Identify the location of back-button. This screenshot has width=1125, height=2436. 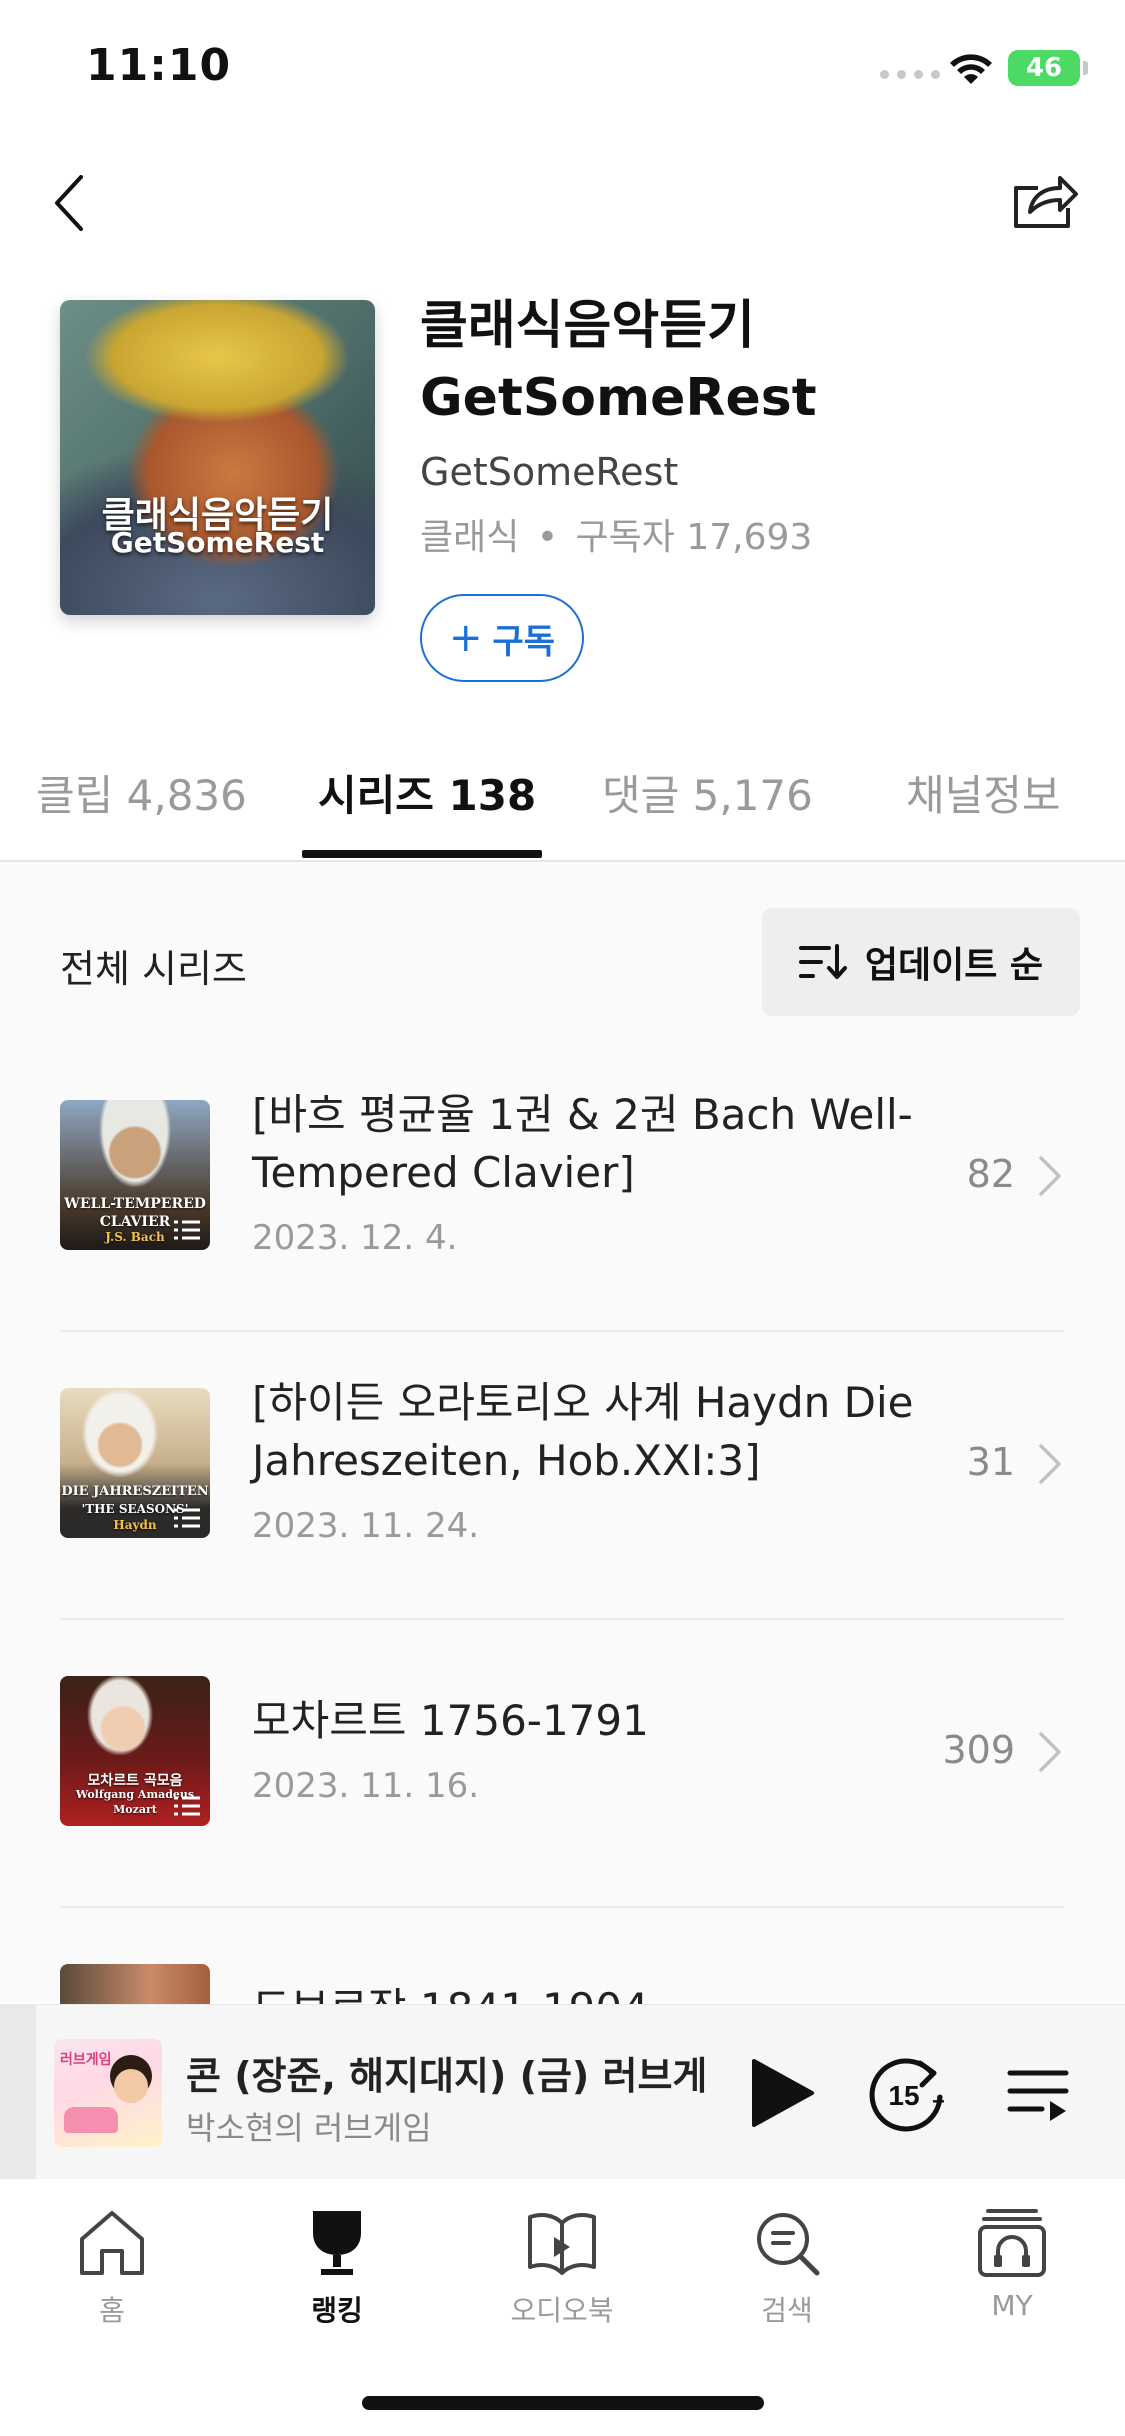
(69, 203).